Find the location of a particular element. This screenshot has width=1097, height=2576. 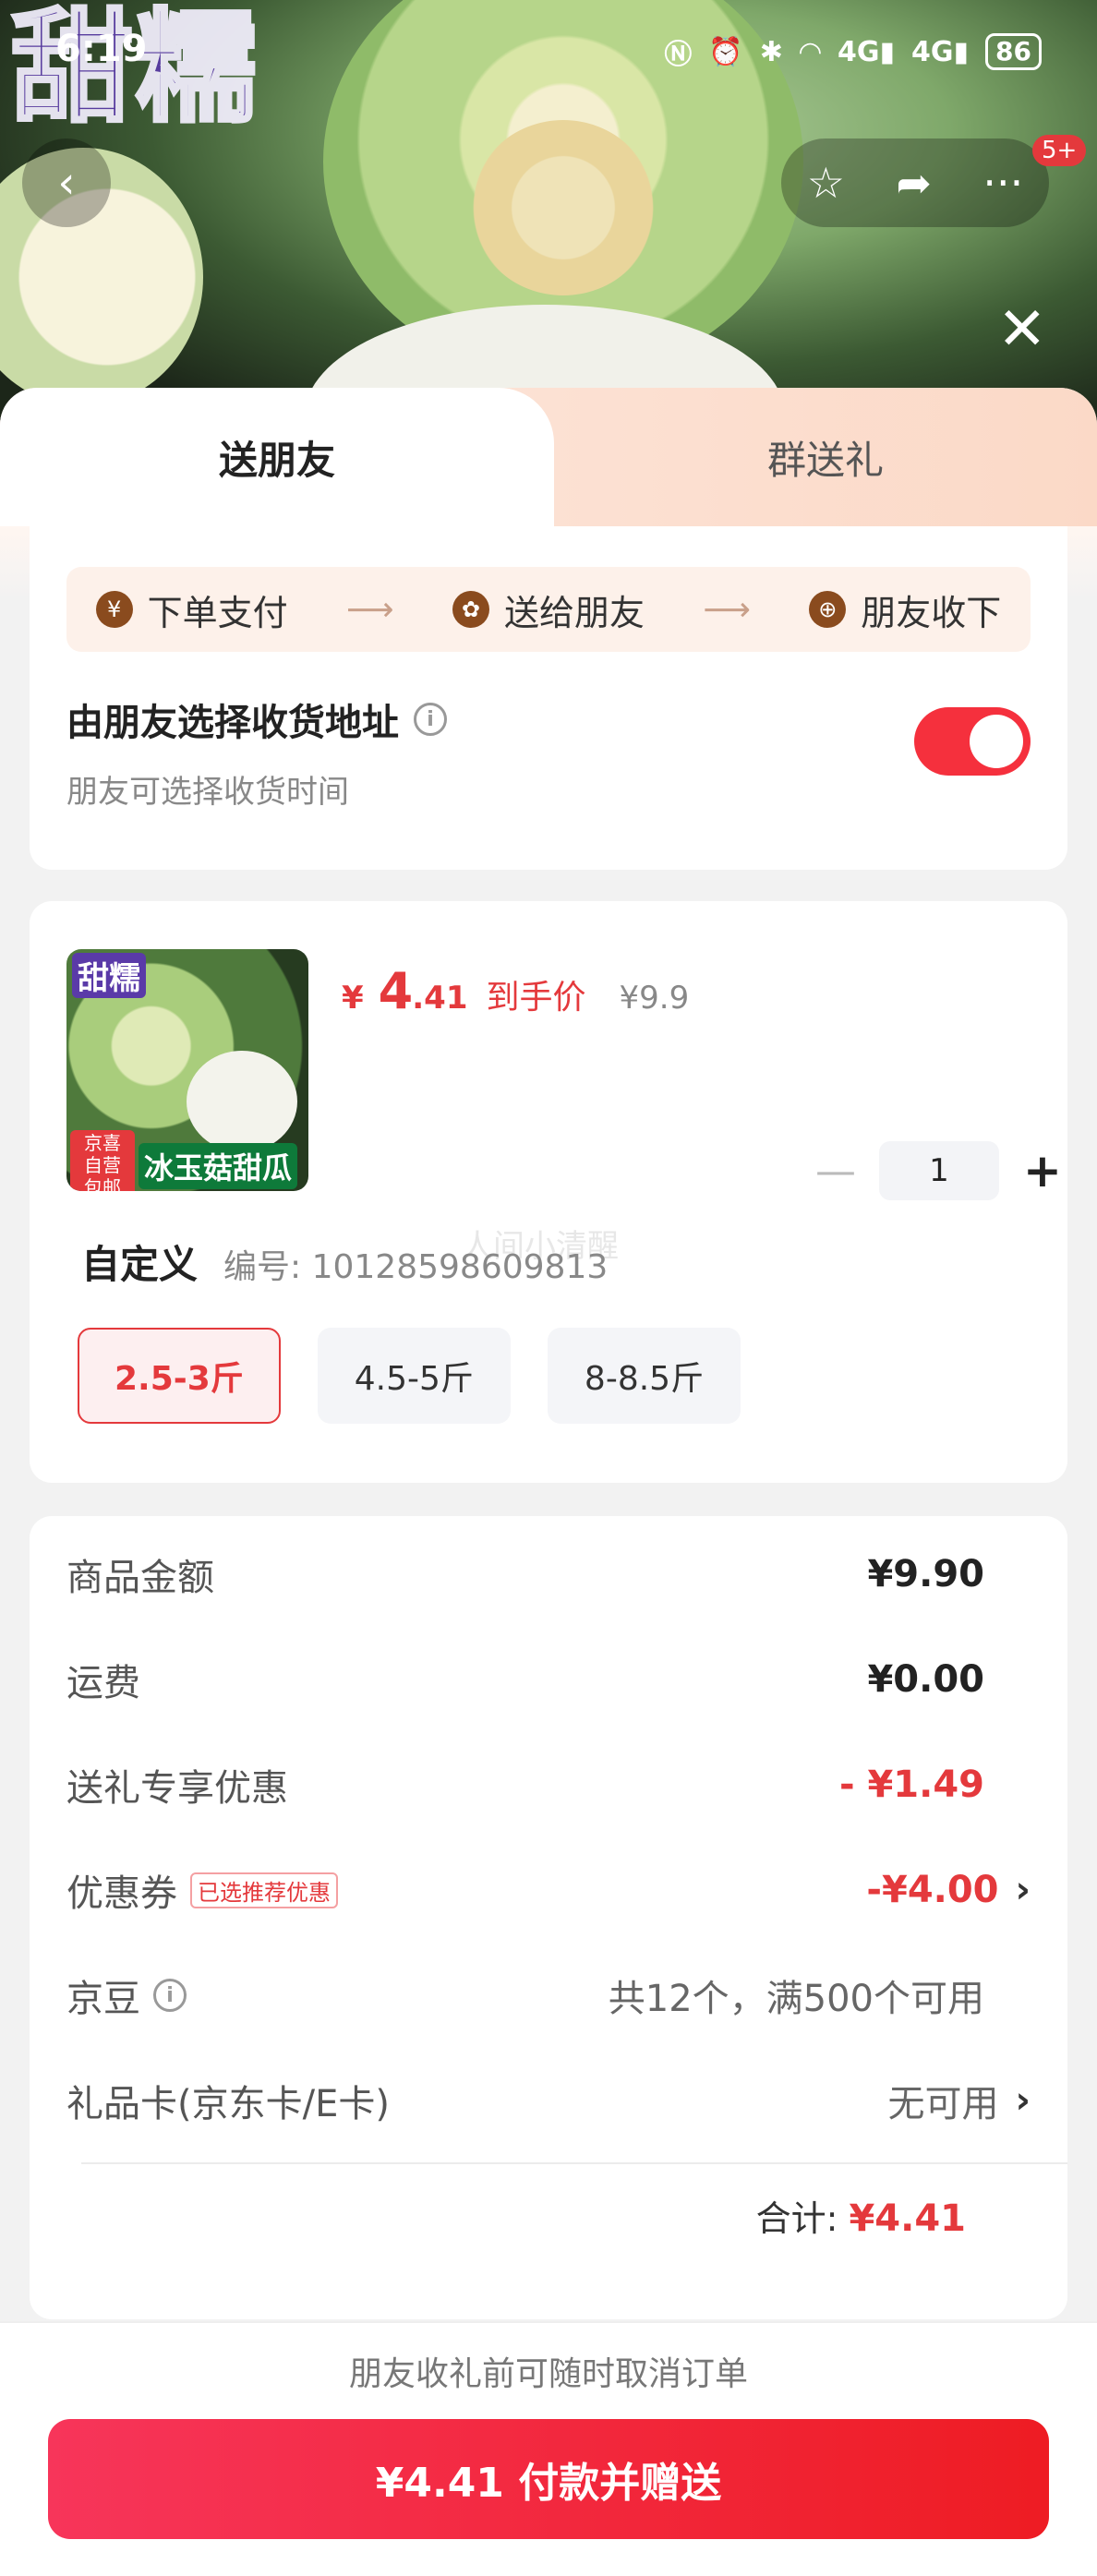

summary-row-gift-discount: 送礼专享优惠 - ¥1.49 is located at coordinates (548, 1784).